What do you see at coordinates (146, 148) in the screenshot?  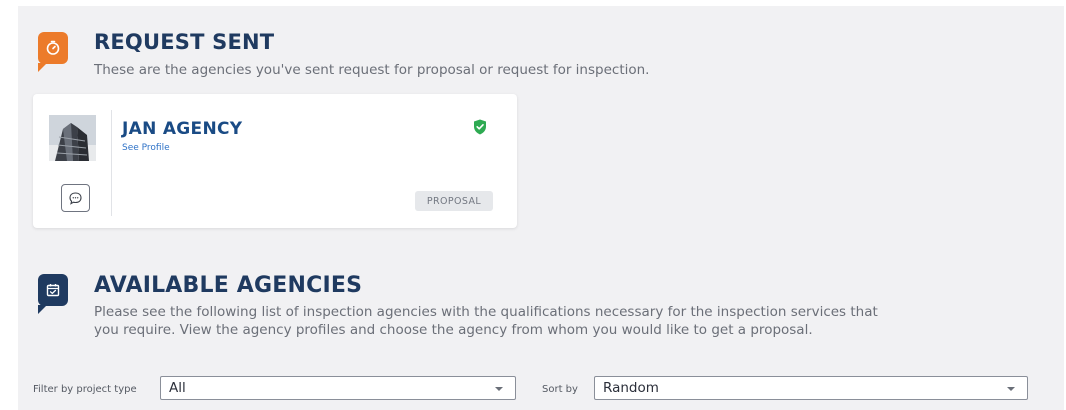 I see `see-profile-link: See Profile` at bounding box center [146, 148].